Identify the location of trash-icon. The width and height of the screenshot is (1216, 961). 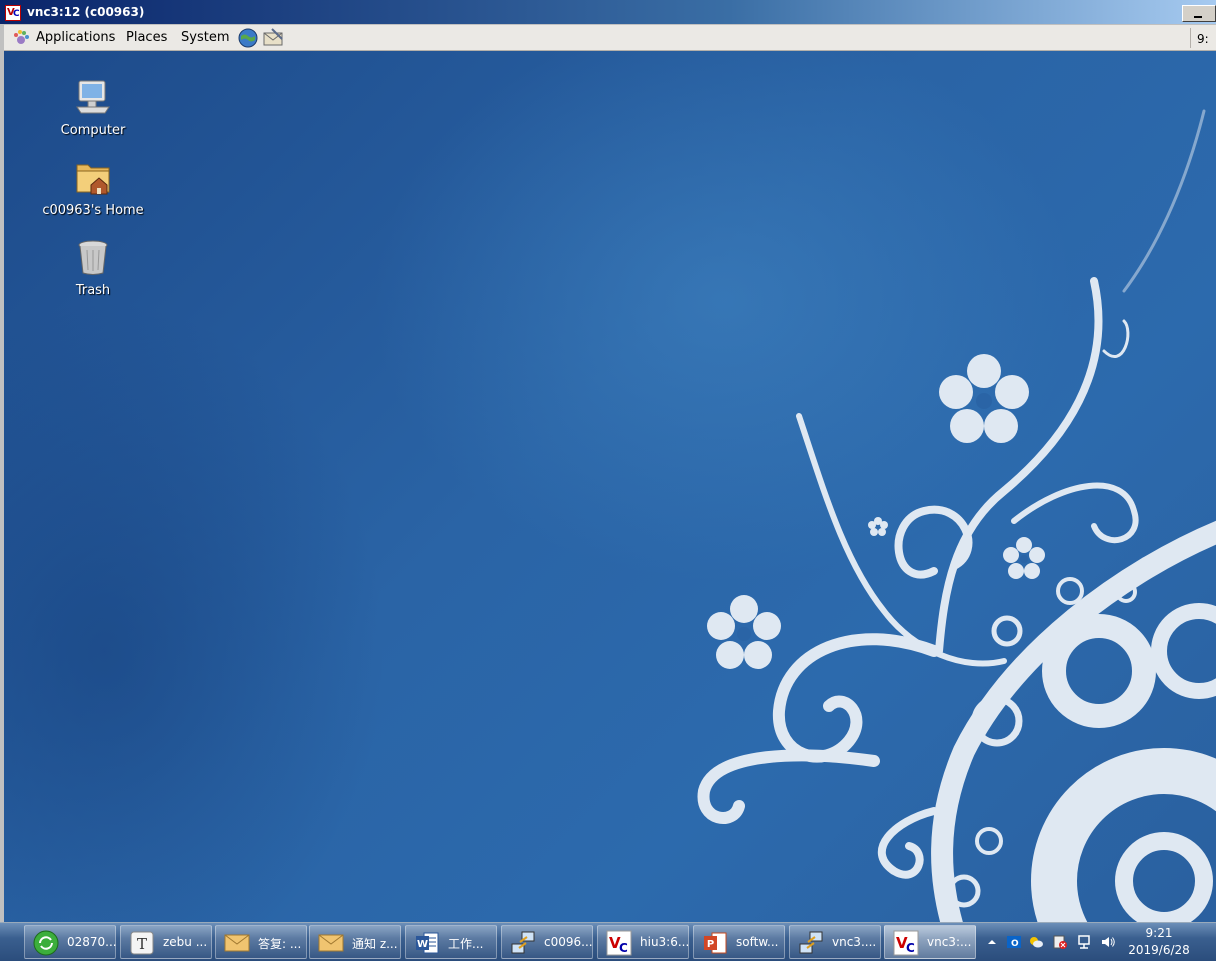
(93, 257).